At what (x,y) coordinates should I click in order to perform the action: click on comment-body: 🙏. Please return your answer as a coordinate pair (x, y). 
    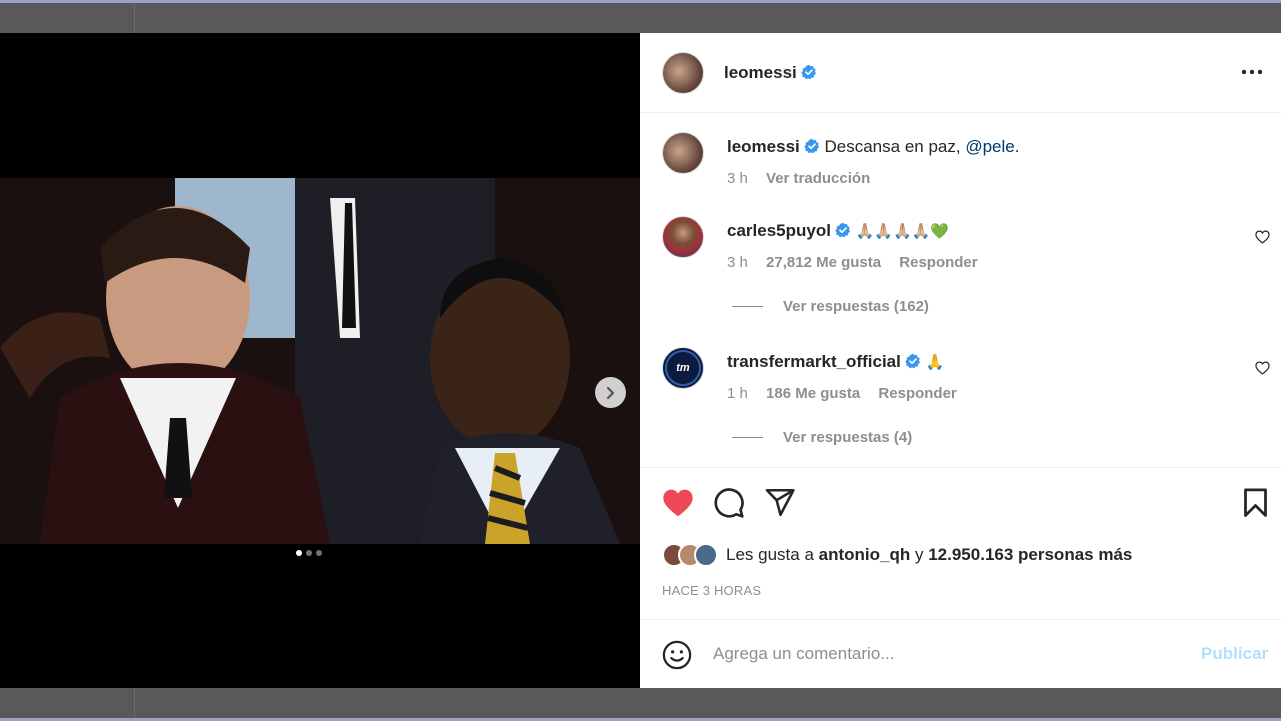
    Looking at the image, I should click on (935, 362).